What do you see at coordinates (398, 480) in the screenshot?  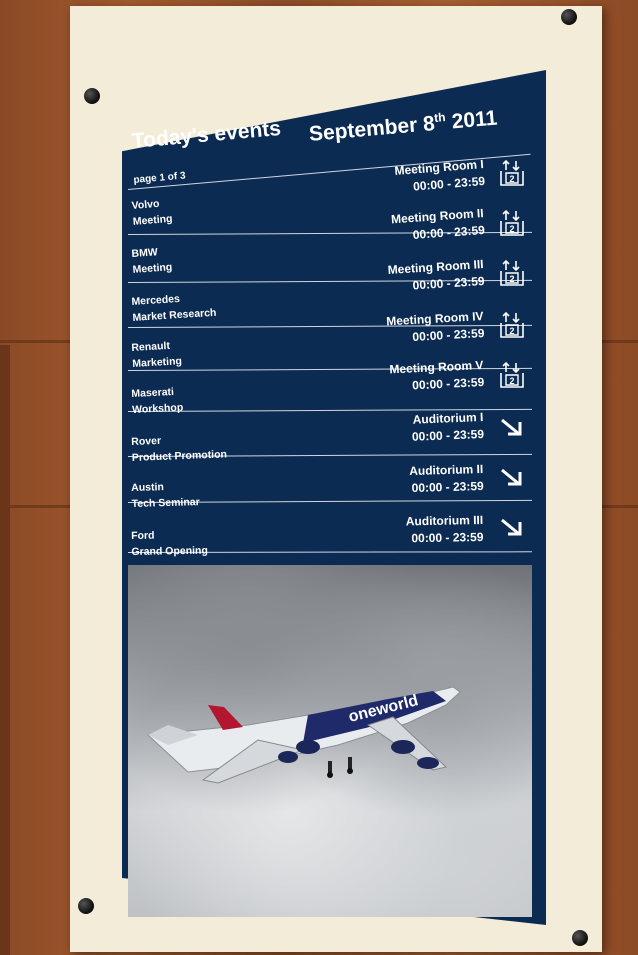 I see `event-location: Auditorium II 00:00 - 23:59` at bounding box center [398, 480].